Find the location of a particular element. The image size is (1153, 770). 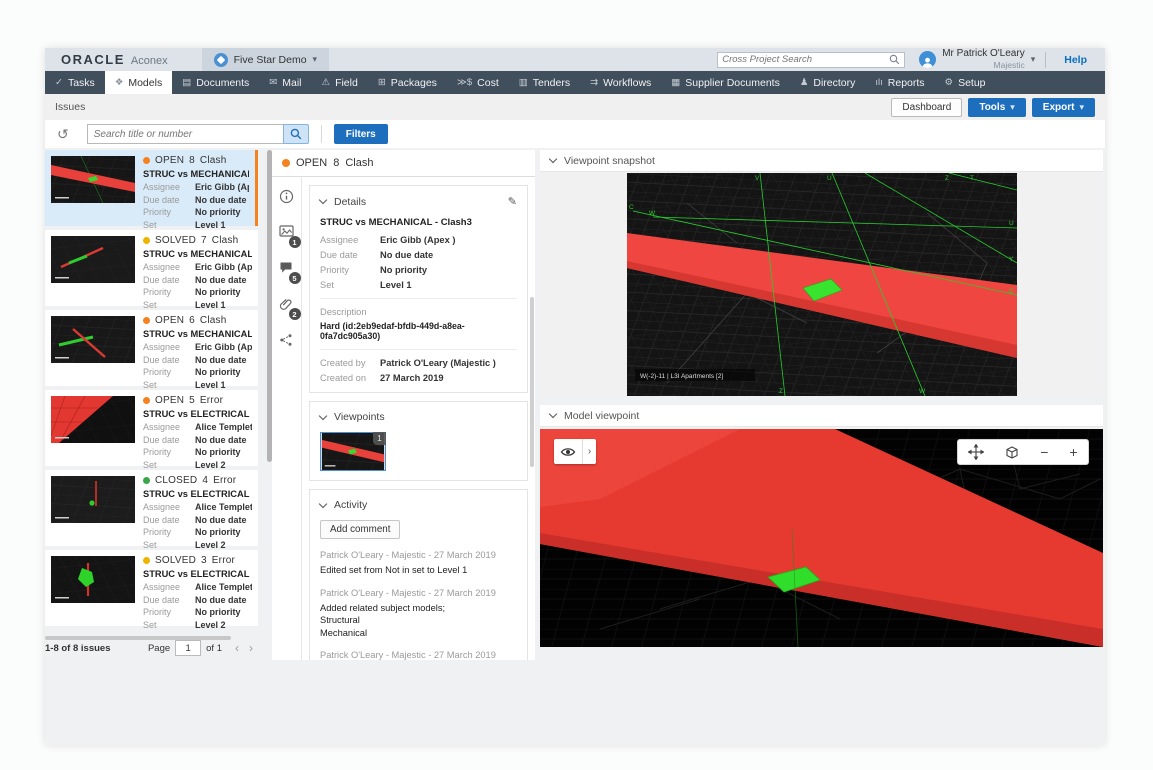

project-icon is located at coordinates (220, 59).